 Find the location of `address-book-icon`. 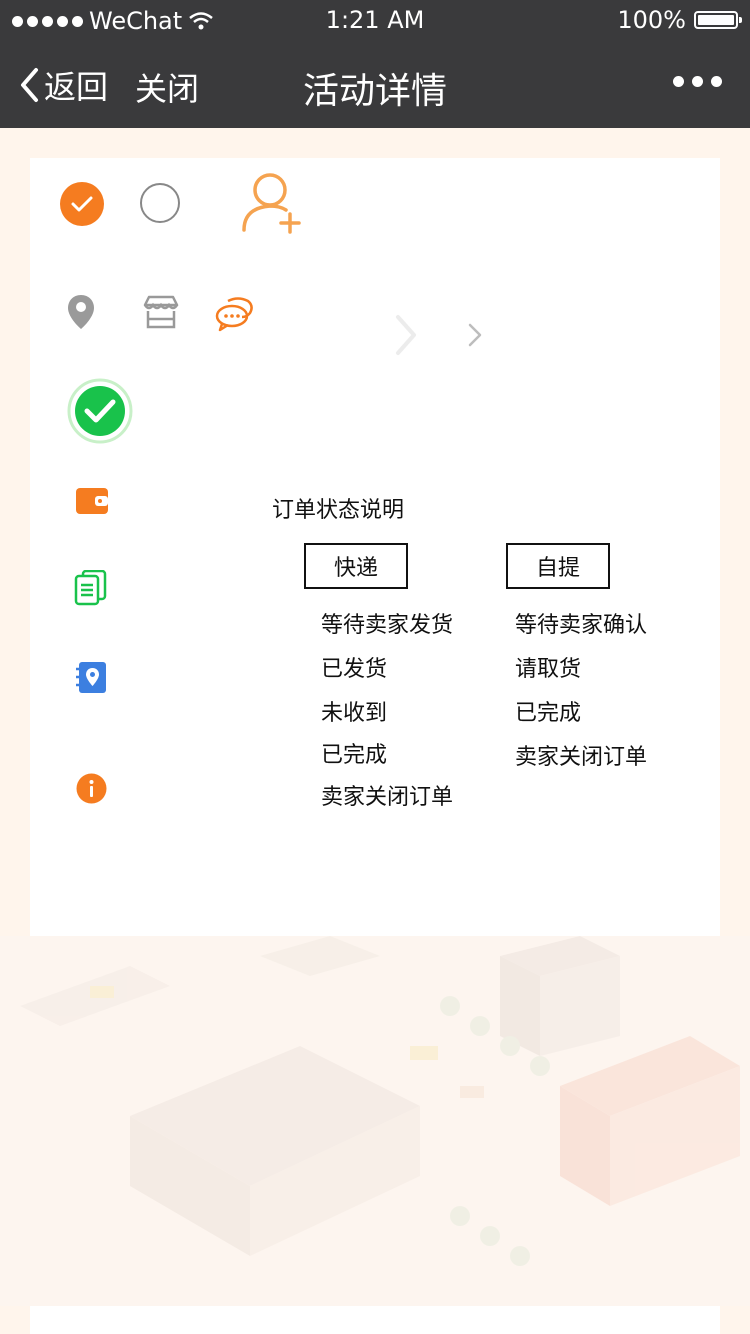

address-book-icon is located at coordinates (91, 677).